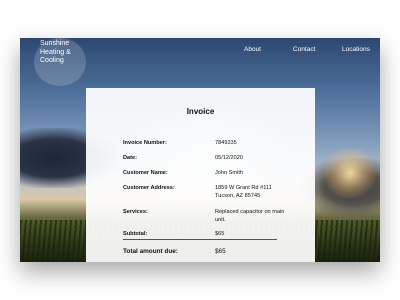 This screenshot has width=400, height=300. I want to click on total-amount-label: Total amount due:, so click(150, 251).